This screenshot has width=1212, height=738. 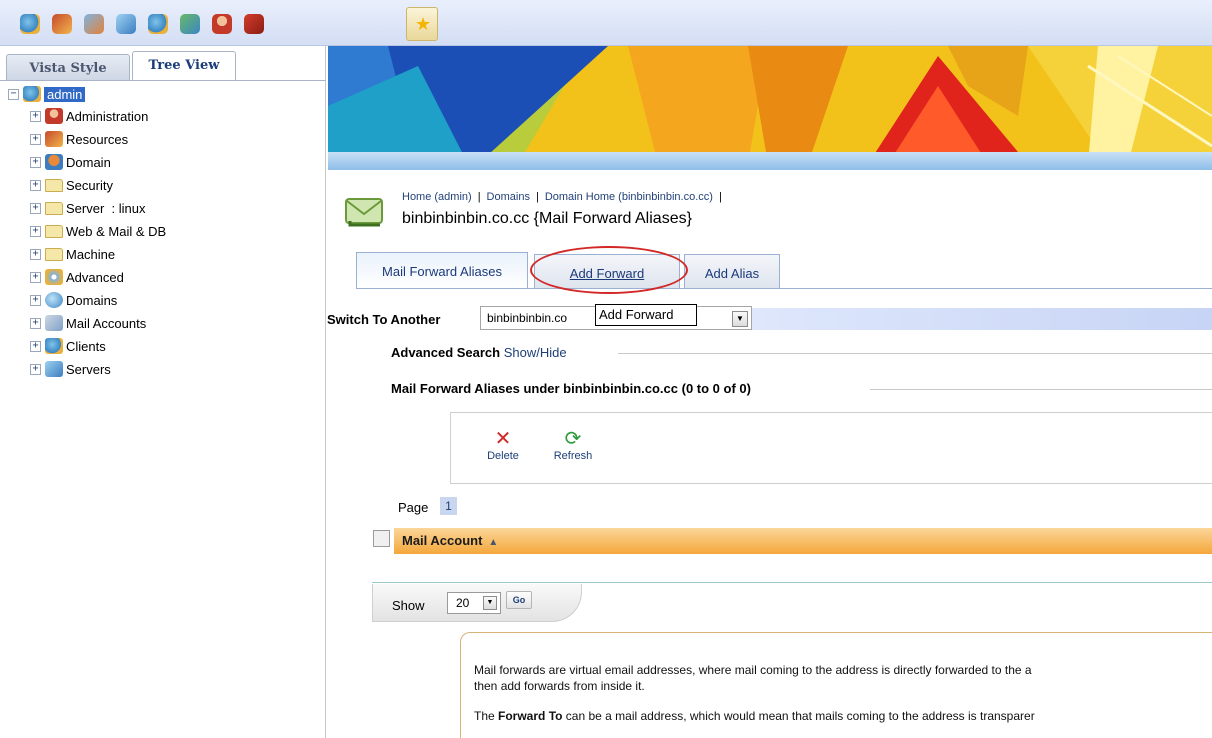 I want to click on clients-icon, so click(x=54, y=346).